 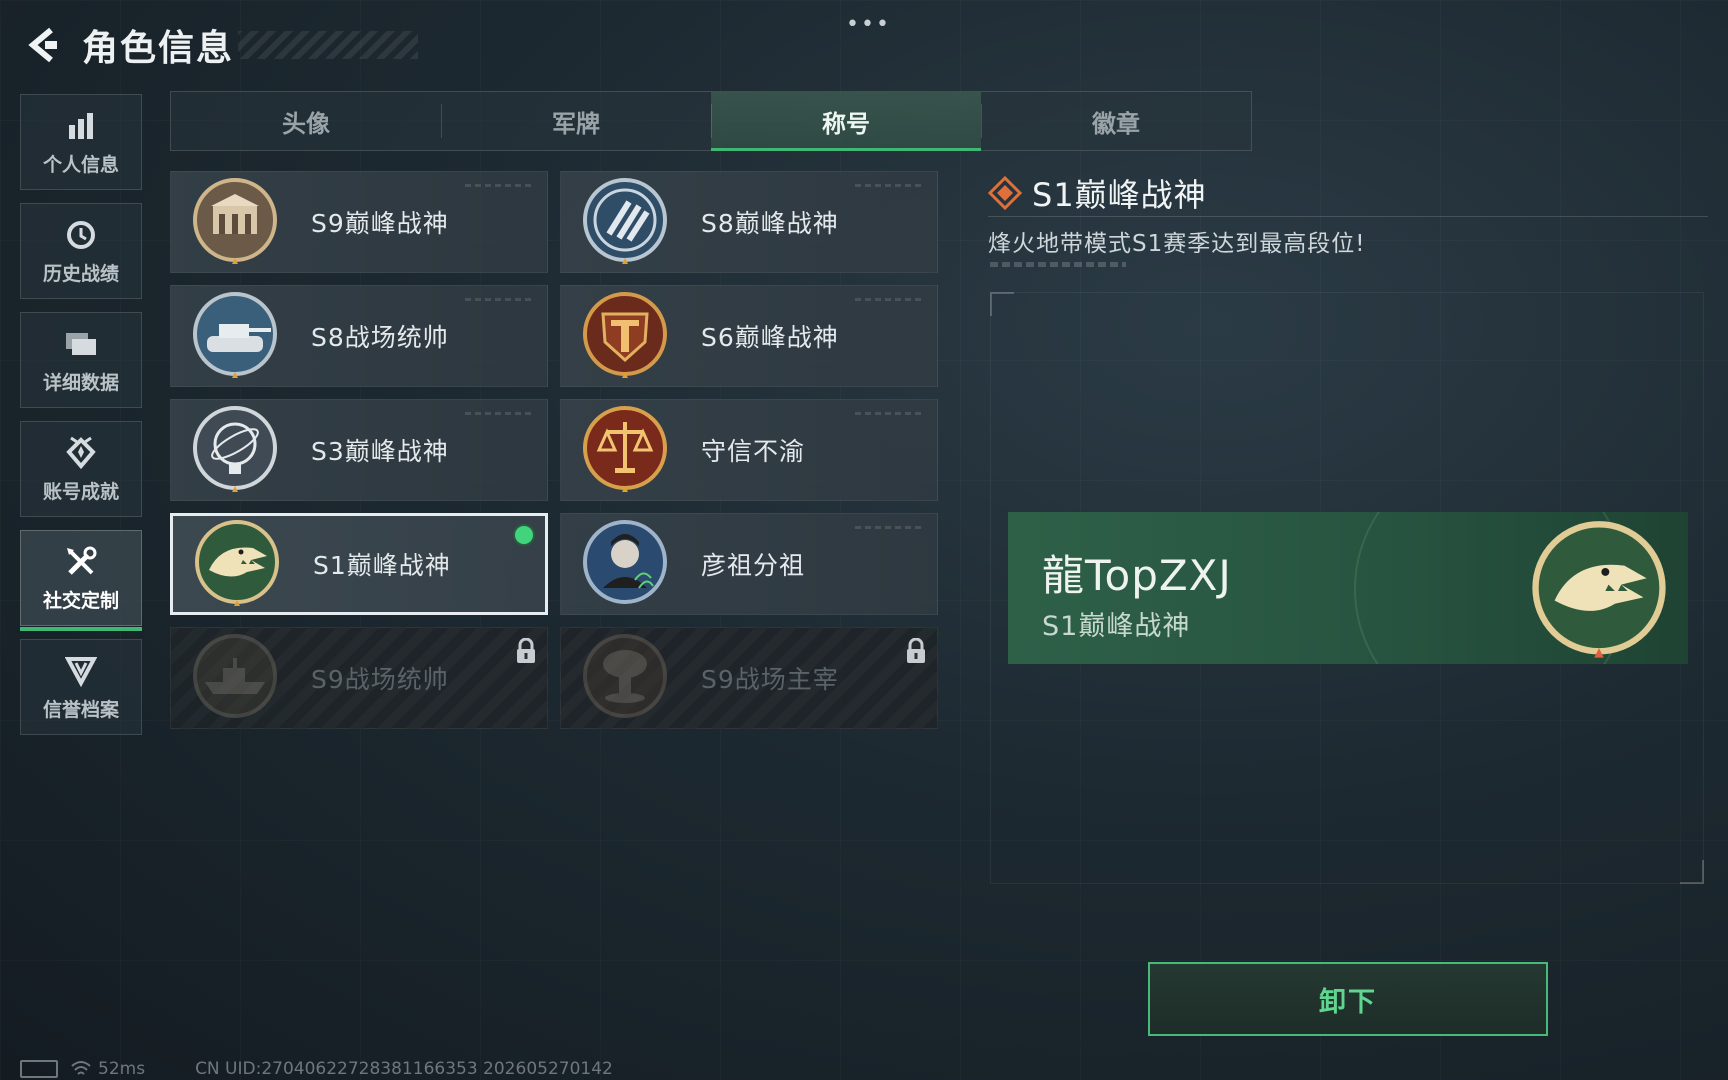 I want to click on unequip-button: 卸下, so click(x=1348, y=999).